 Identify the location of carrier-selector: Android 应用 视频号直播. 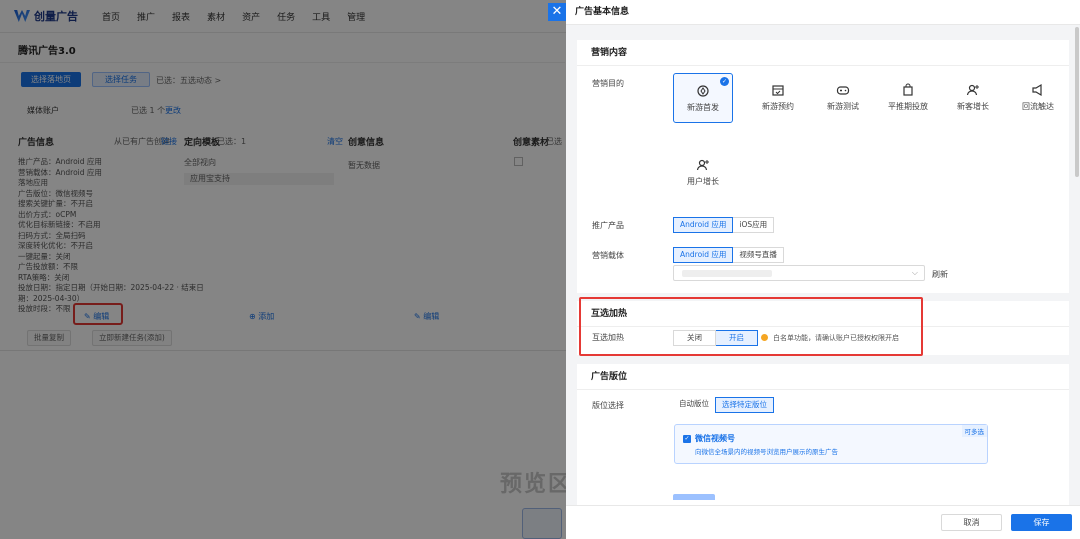
(728, 255).